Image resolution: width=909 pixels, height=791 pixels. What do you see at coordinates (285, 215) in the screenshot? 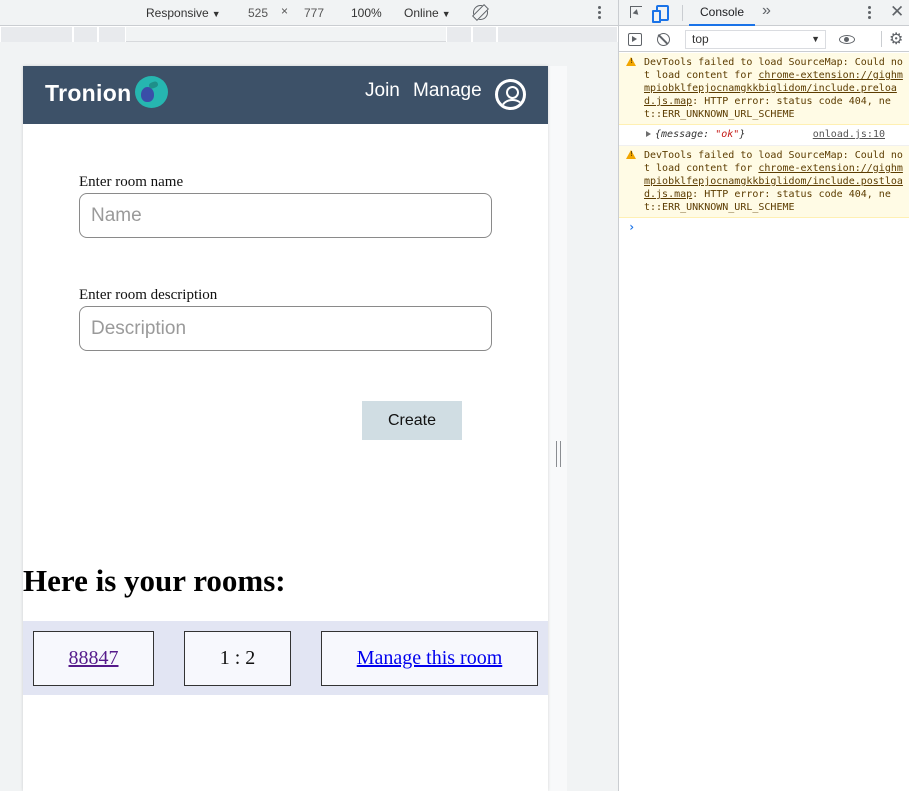
I see `room-name-input` at bounding box center [285, 215].